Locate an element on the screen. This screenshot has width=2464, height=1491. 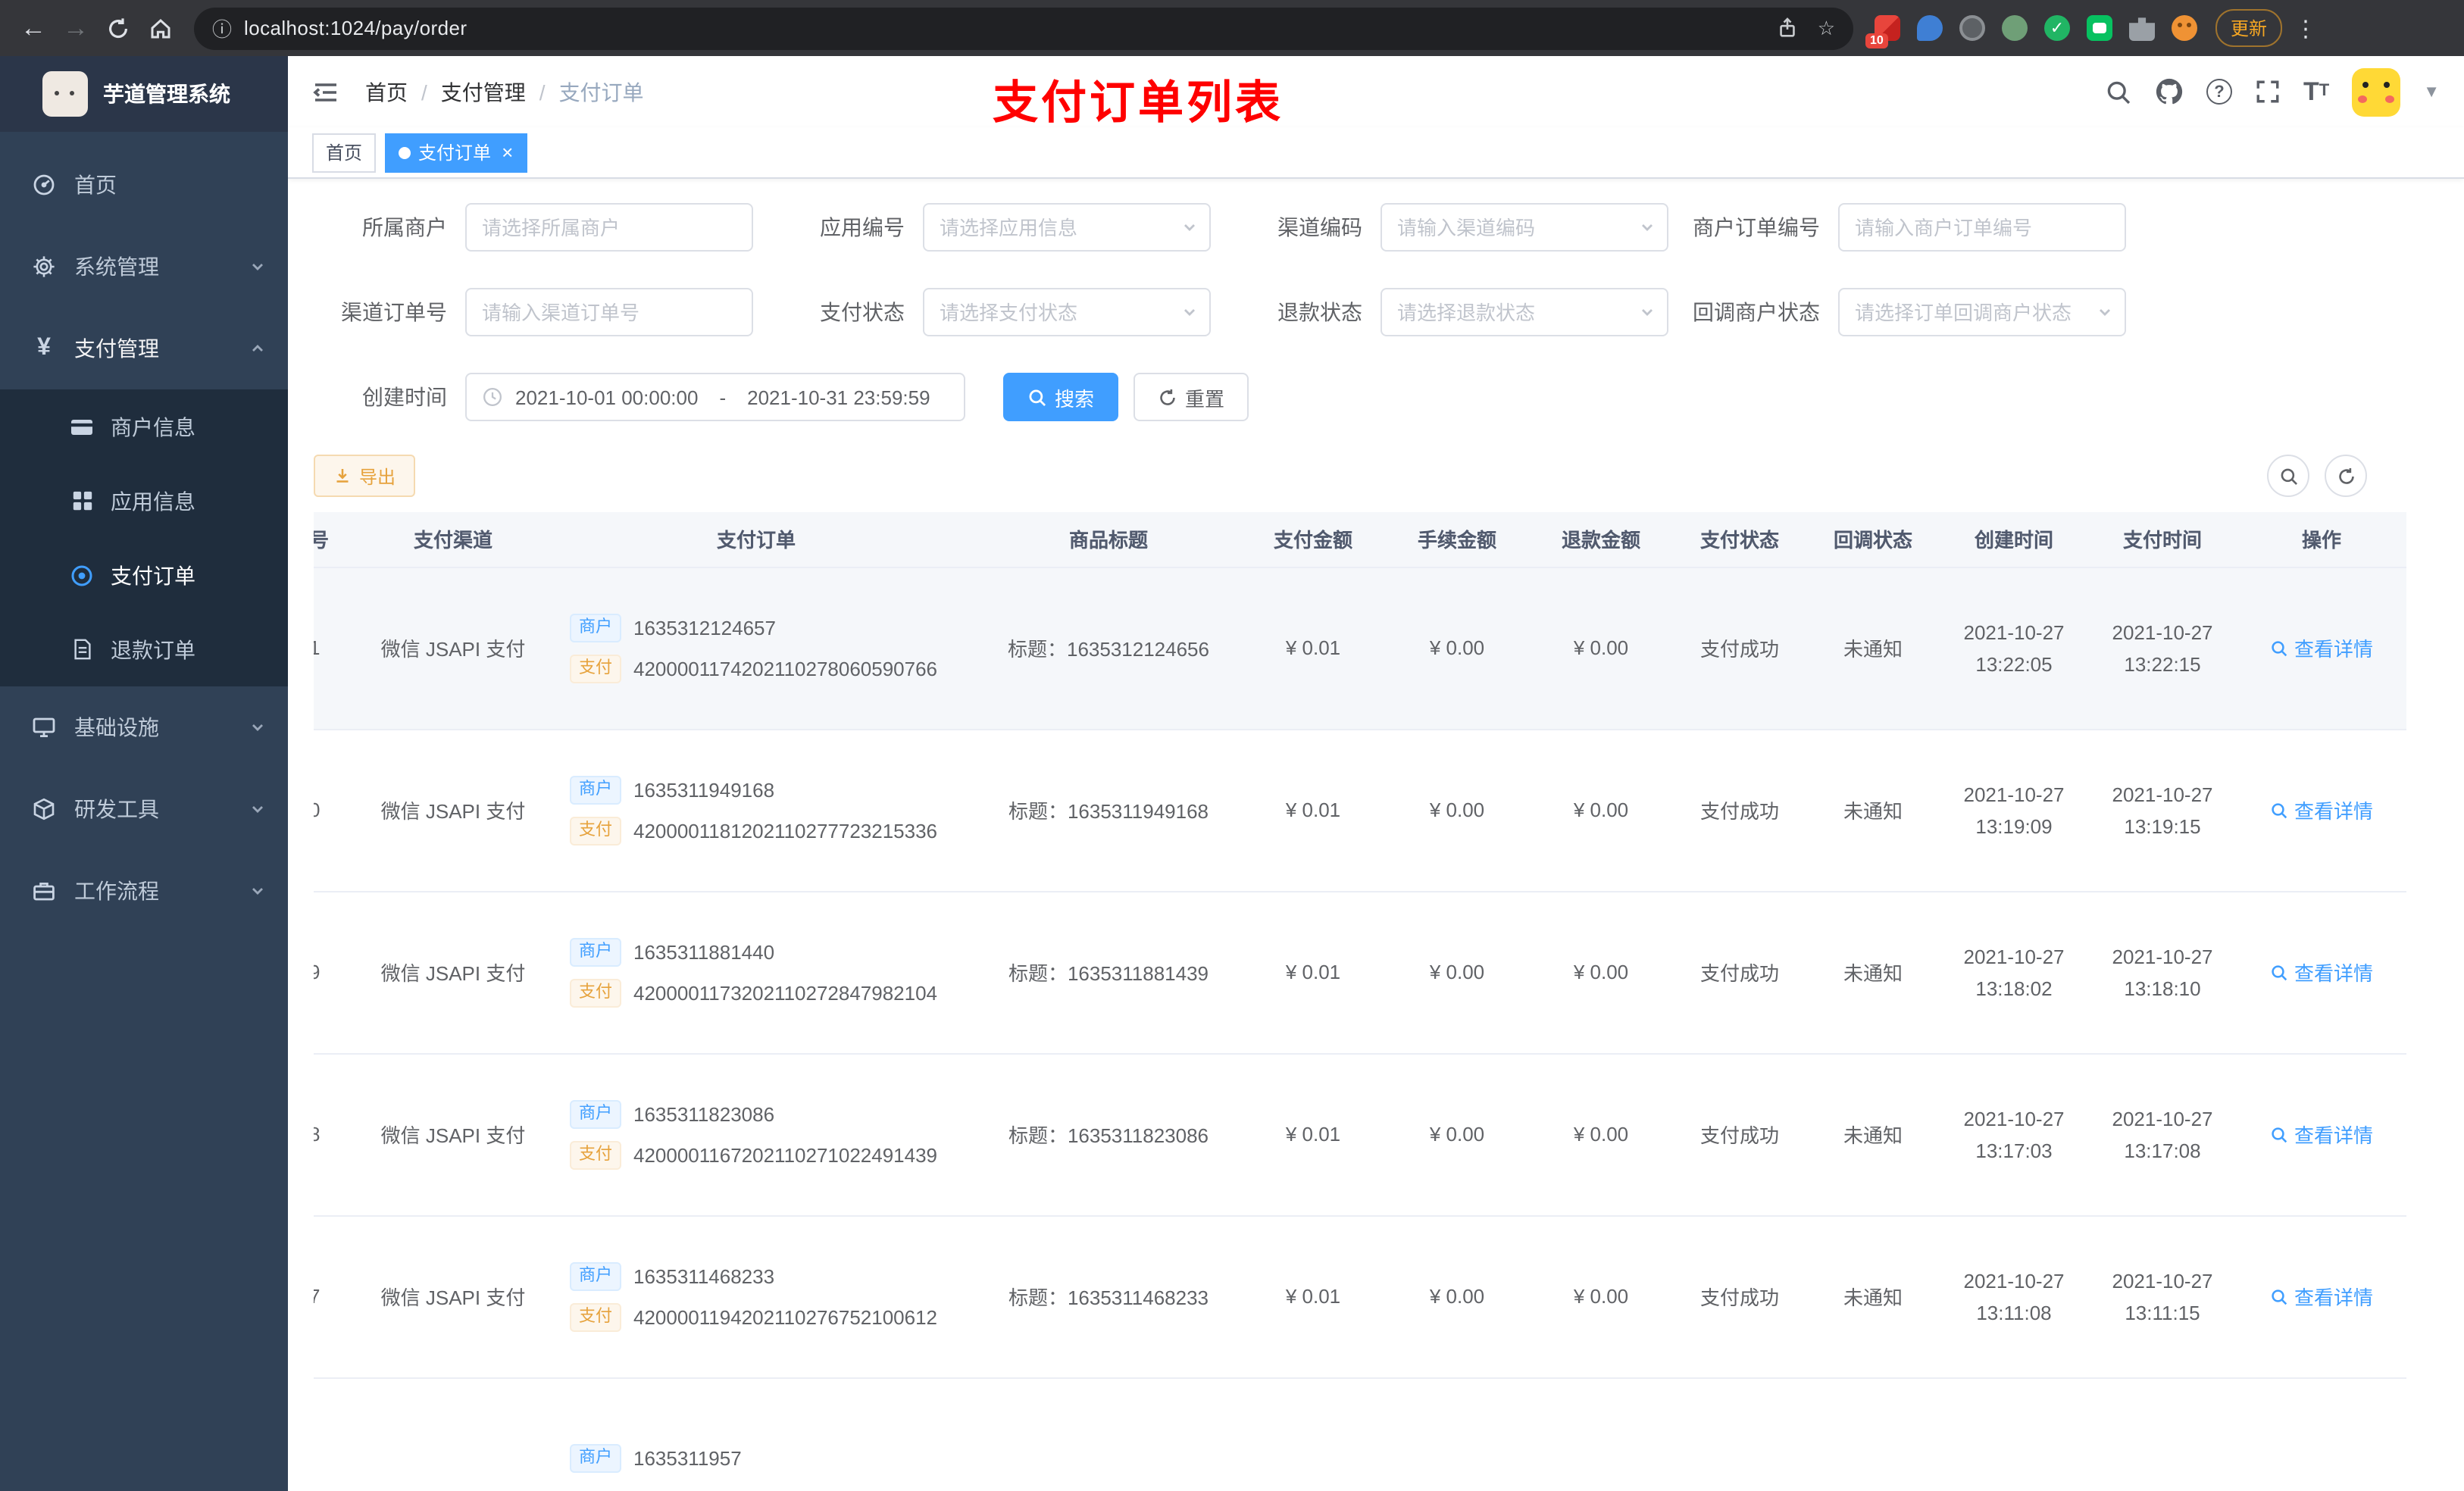
briefcase-icon is located at coordinates (44, 891).